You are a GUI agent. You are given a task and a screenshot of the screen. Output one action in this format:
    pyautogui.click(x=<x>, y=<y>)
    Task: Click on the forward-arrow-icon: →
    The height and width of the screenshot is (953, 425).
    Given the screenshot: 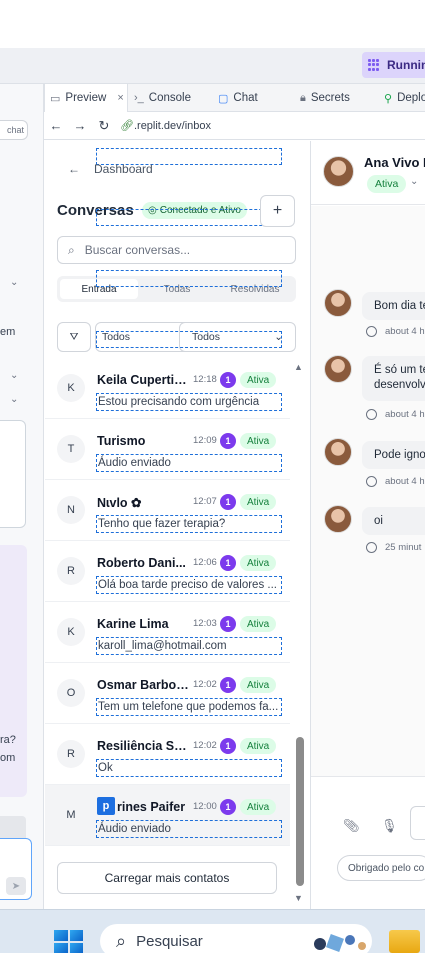 What is the action you would take?
    pyautogui.click(x=80, y=125)
    